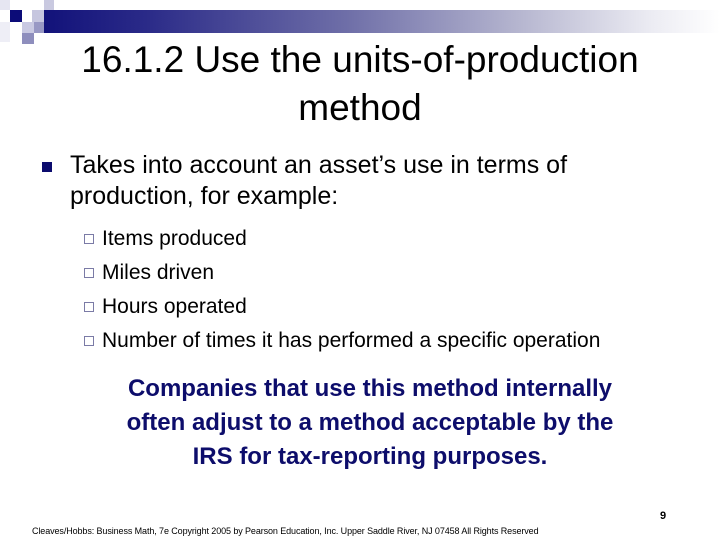 The width and height of the screenshot is (720, 540). I want to click on filled-square-bullet-icon, so click(47, 167).